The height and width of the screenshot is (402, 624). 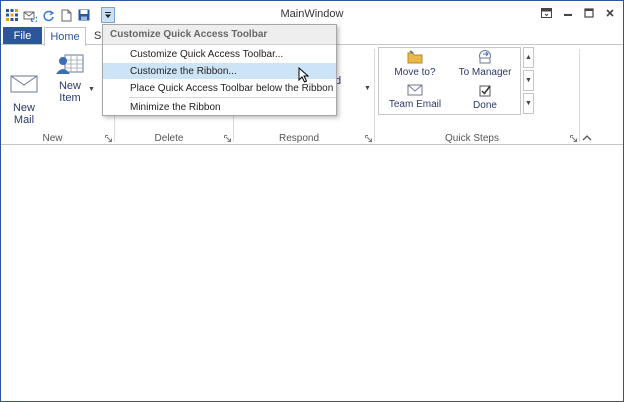 What do you see at coordinates (415, 97) in the screenshot?
I see `quick-step-team-email: Team Email` at bounding box center [415, 97].